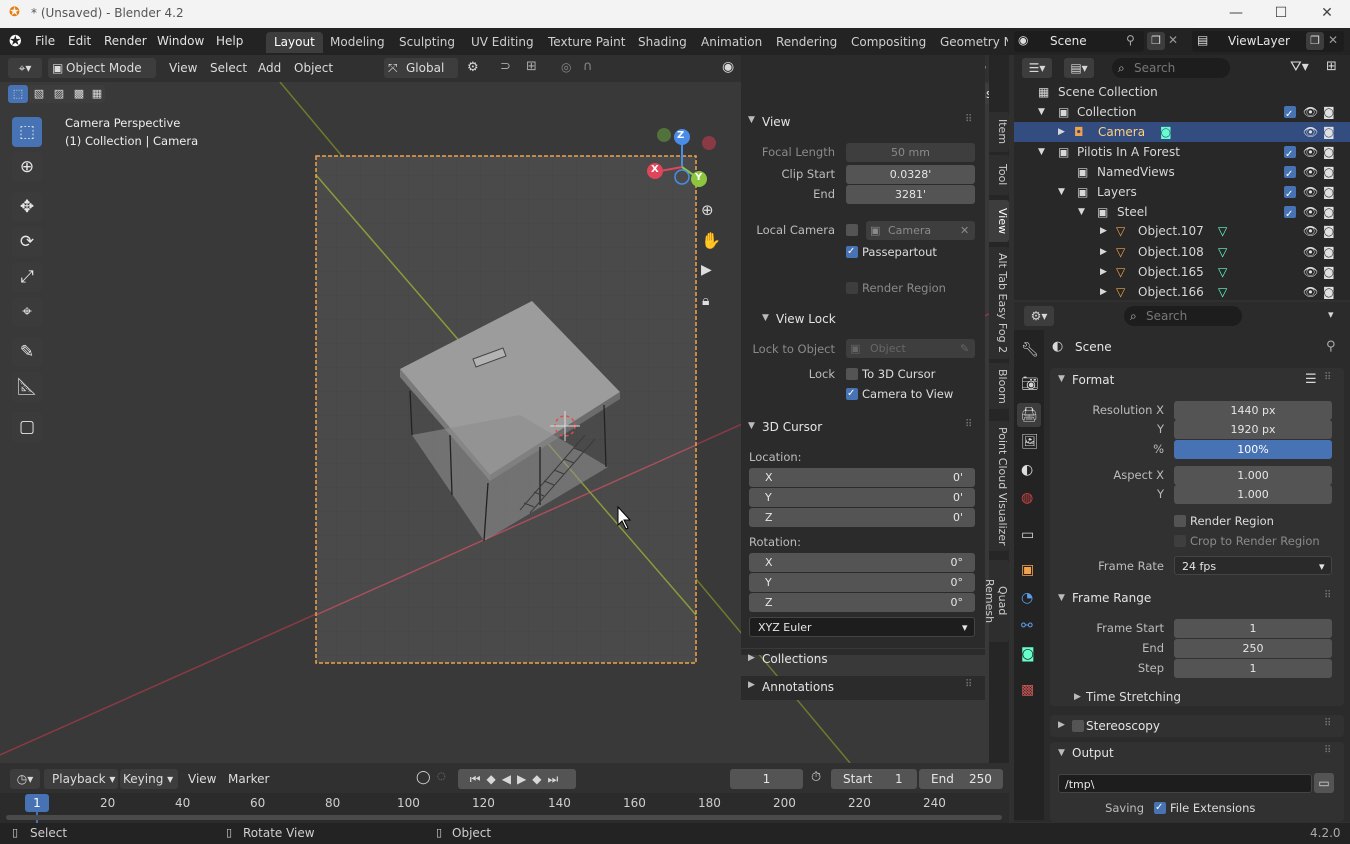  Describe the element at coordinates (531, 66) in the screenshot. I see `snap-target-icon: ⊞` at that location.